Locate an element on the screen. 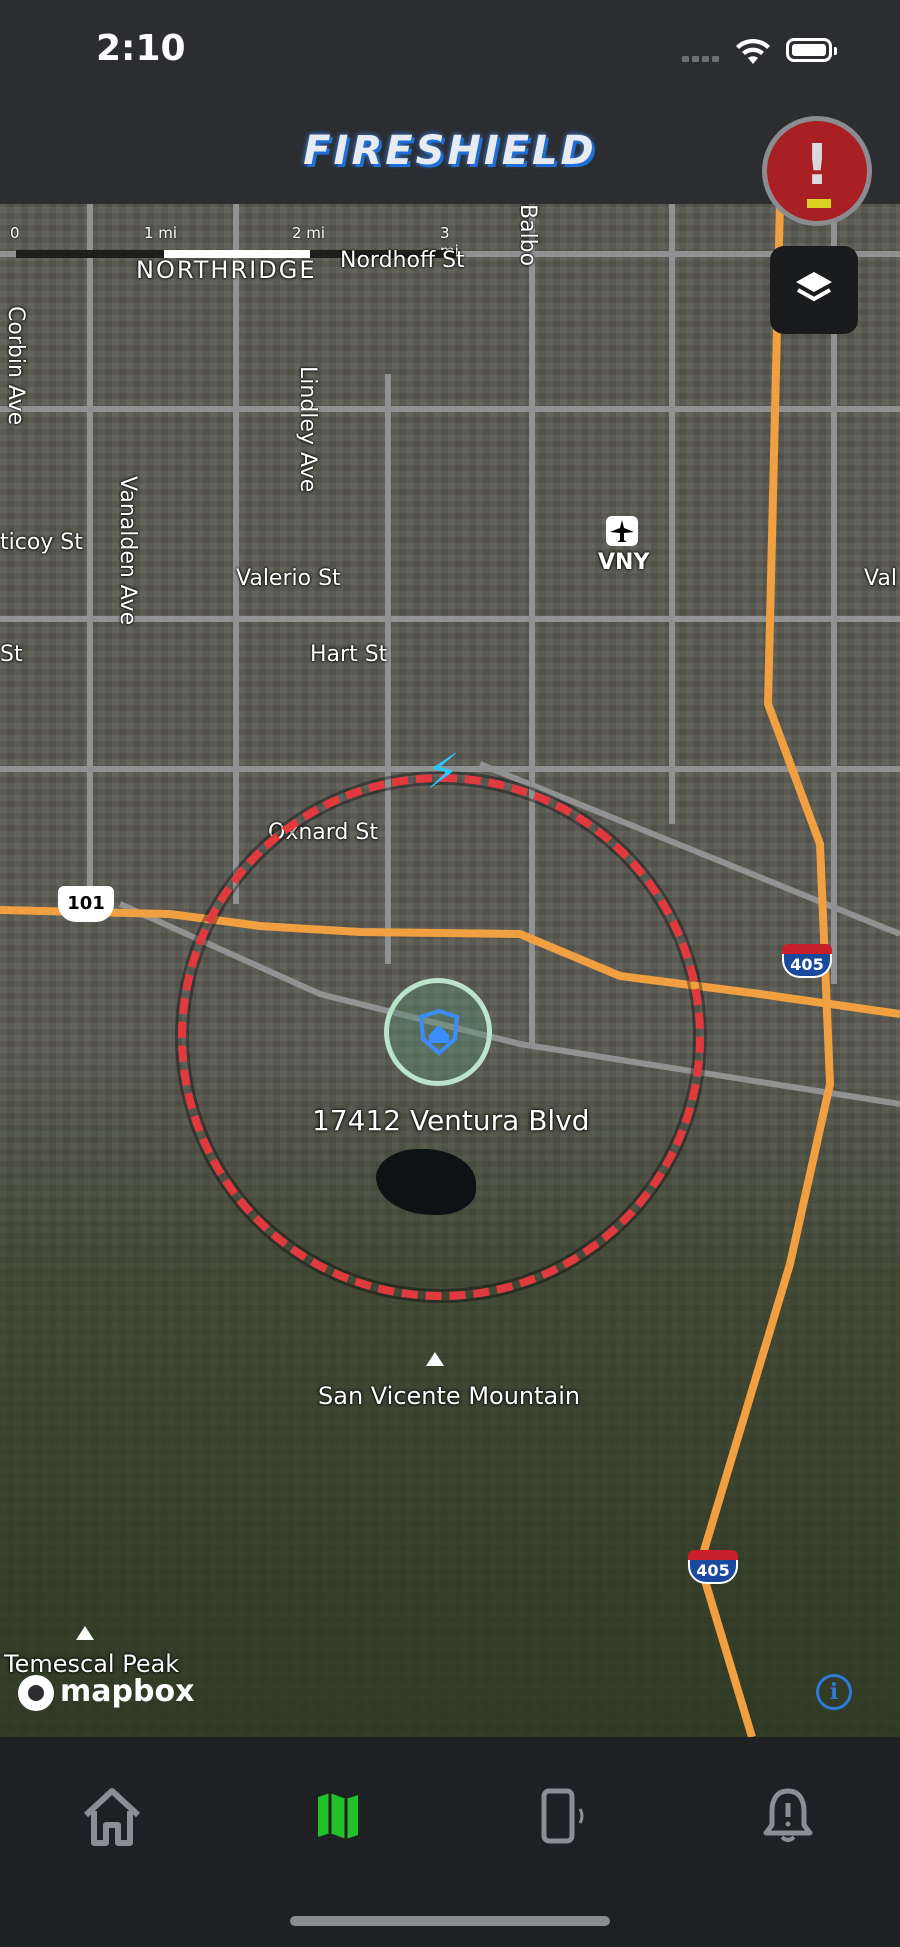 The image size is (900, 1947). bell-alert-icon is located at coordinates (788, 1815).